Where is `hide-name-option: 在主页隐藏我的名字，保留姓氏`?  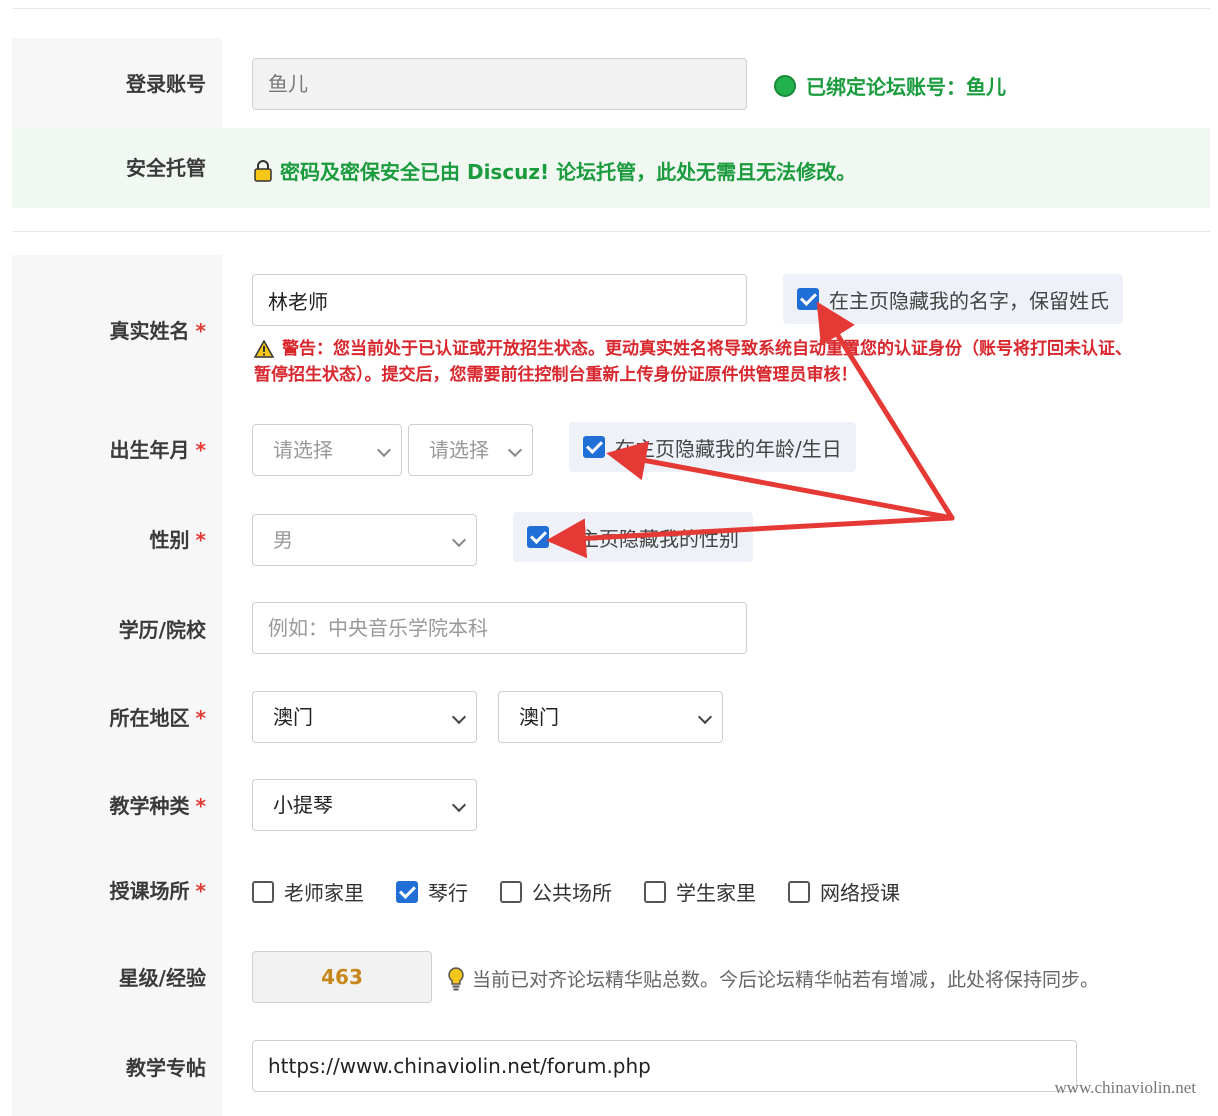 hide-name-option: 在主页隐藏我的名字，保留姓氏 is located at coordinates (953, 299).